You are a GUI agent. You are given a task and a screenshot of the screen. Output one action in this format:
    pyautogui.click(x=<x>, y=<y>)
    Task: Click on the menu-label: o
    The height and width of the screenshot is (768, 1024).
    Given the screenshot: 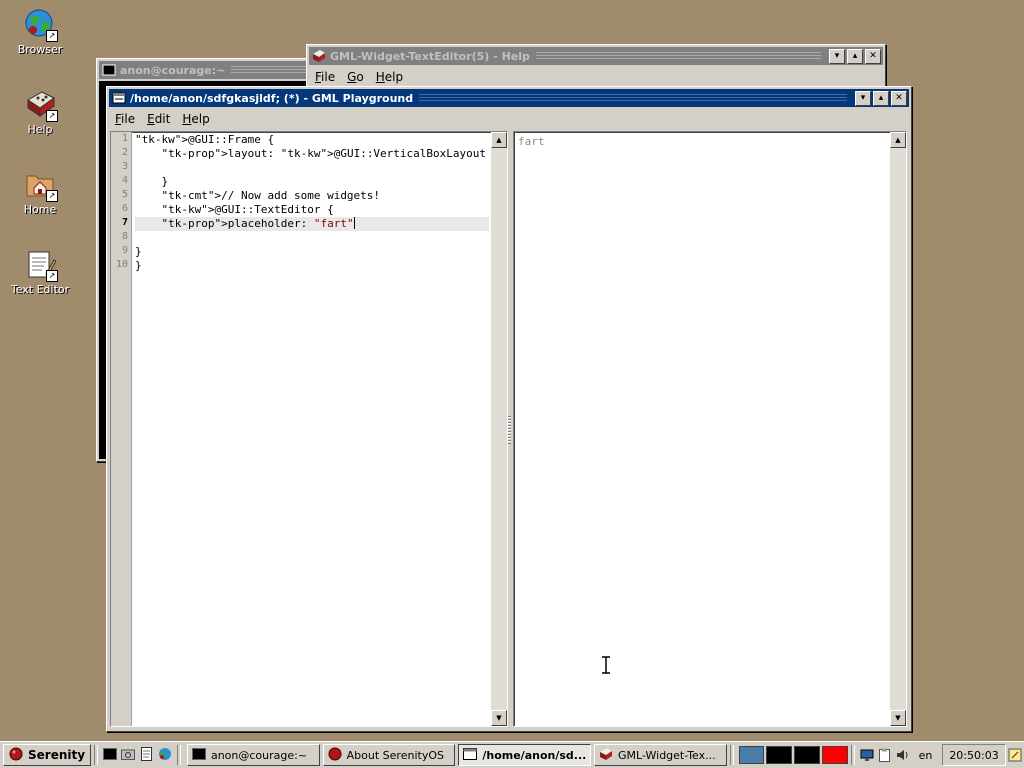 What is the action you would take?
    pyautogui.click(x=360, y=77)
    